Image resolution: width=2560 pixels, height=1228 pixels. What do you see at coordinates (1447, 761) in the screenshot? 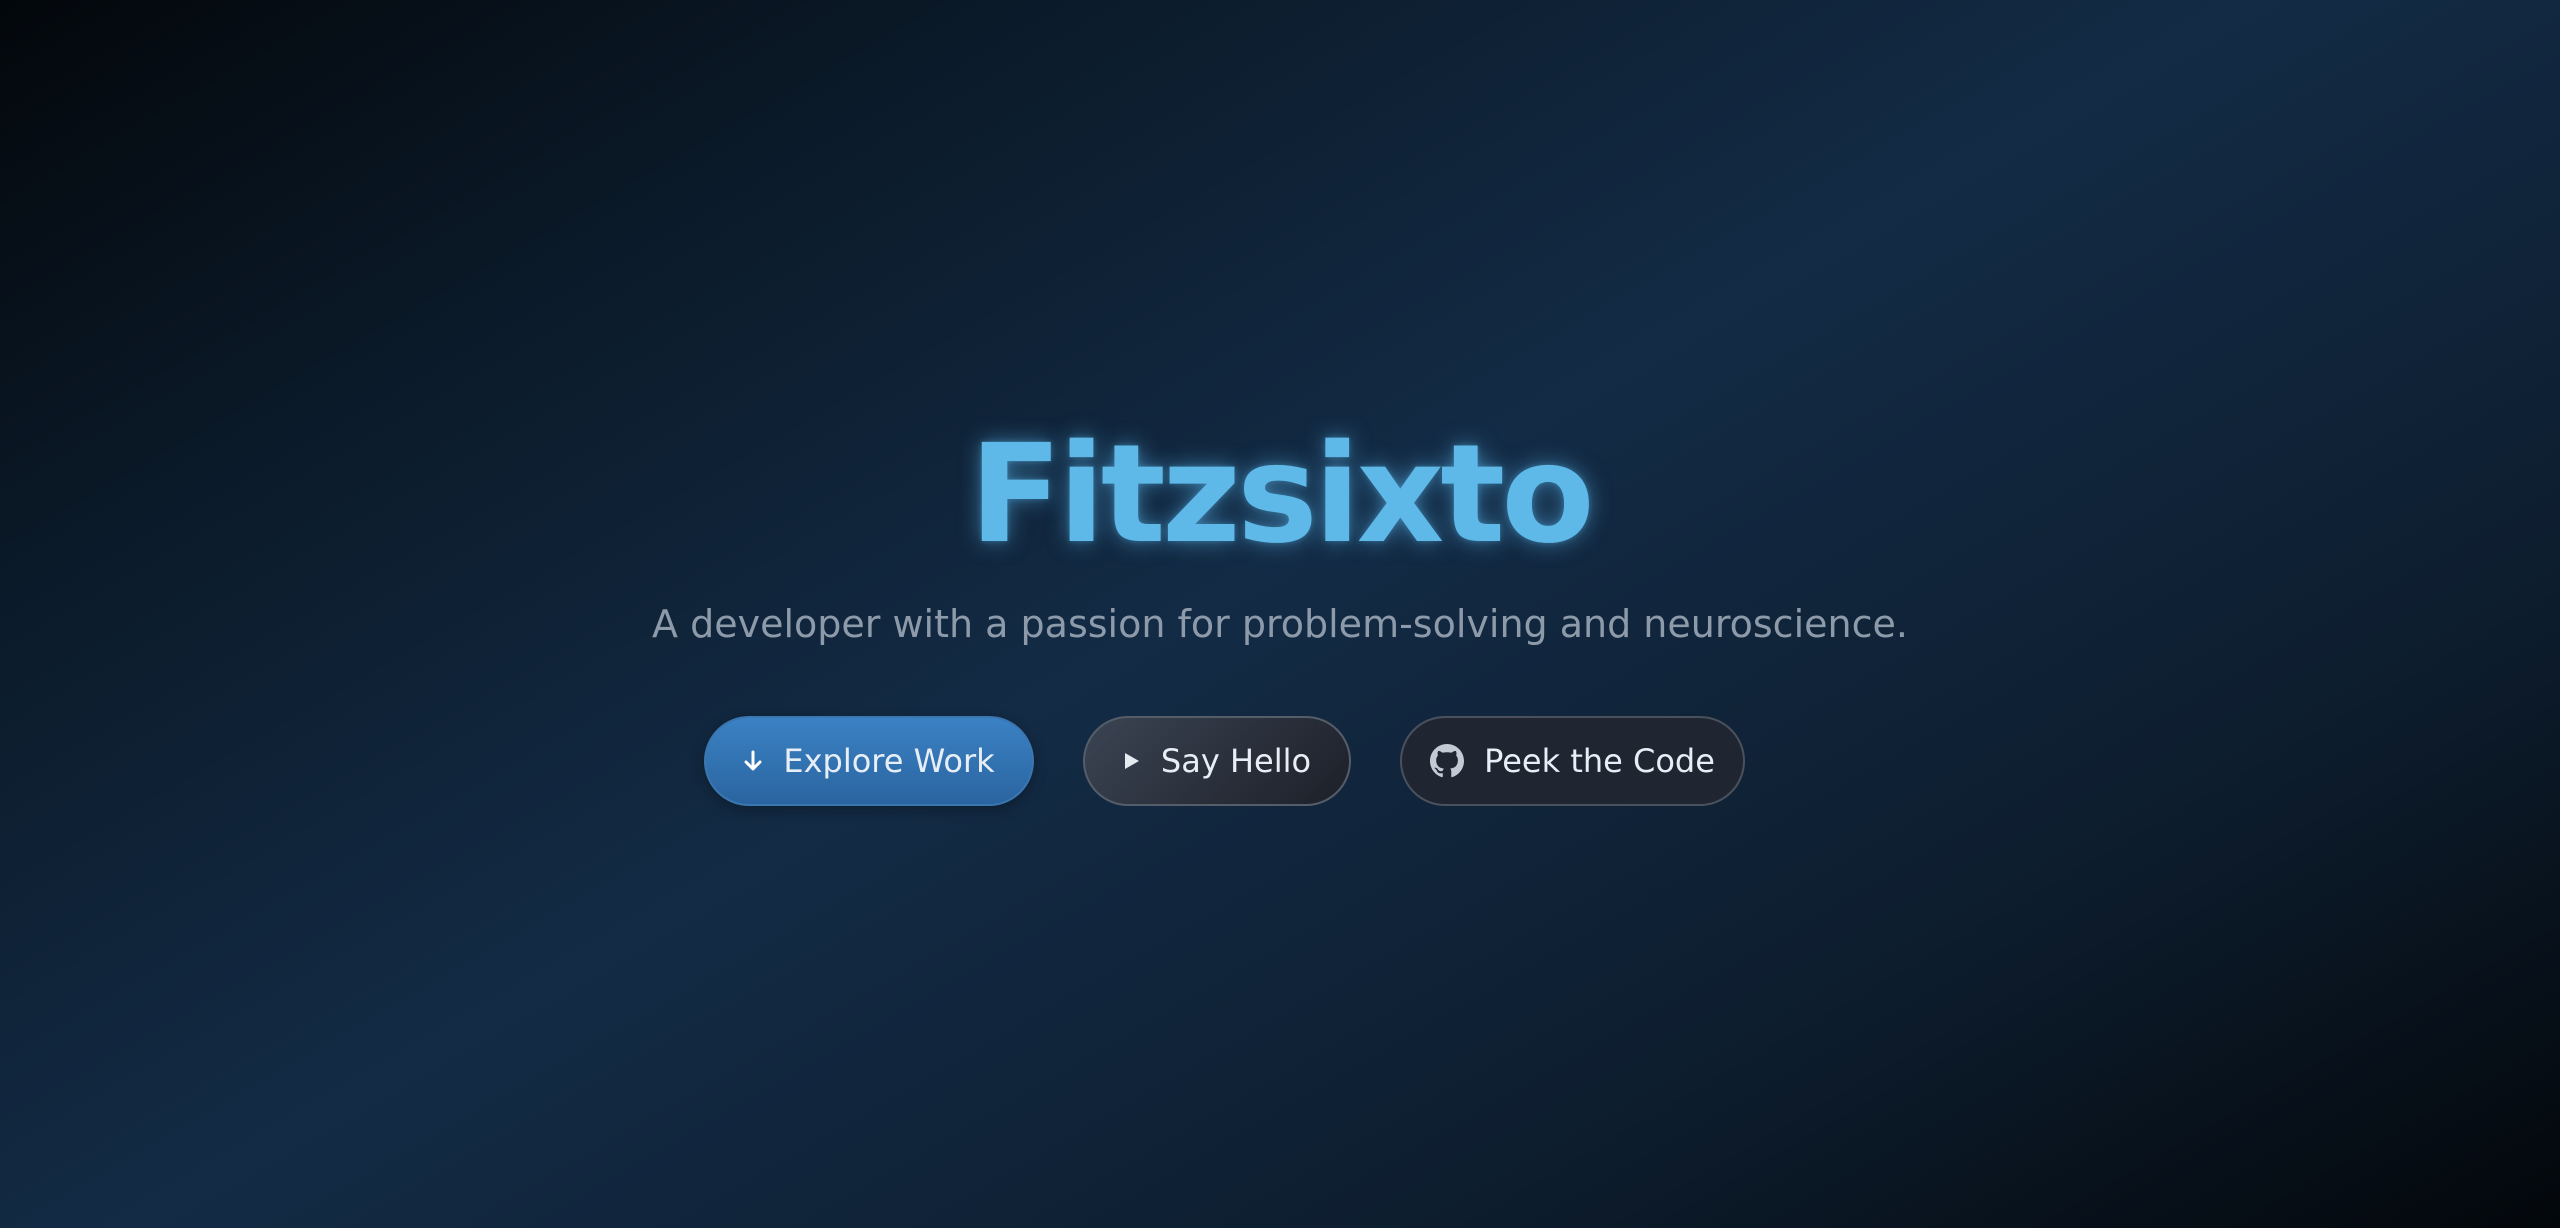
I see `github-icon` at bounding box center [1447, 761].